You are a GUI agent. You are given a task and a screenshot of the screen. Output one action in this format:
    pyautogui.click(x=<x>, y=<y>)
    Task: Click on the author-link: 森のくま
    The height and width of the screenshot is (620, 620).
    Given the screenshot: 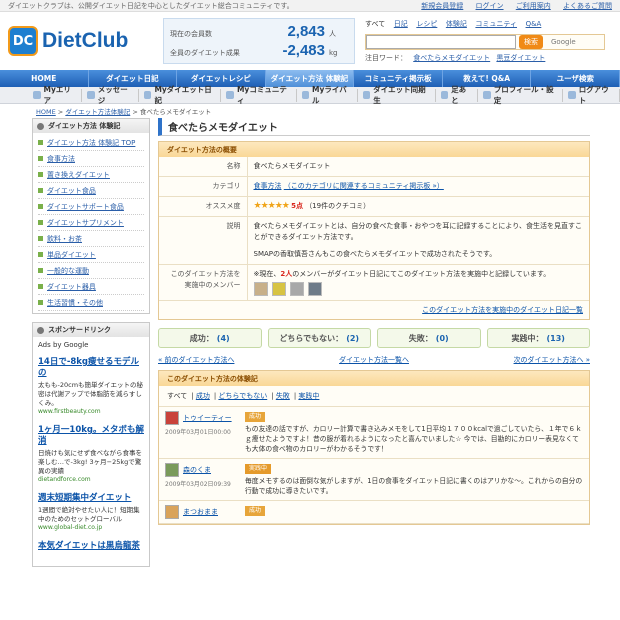 What is the action you would take?
    pyautogui.click(x=197, y=470)
    